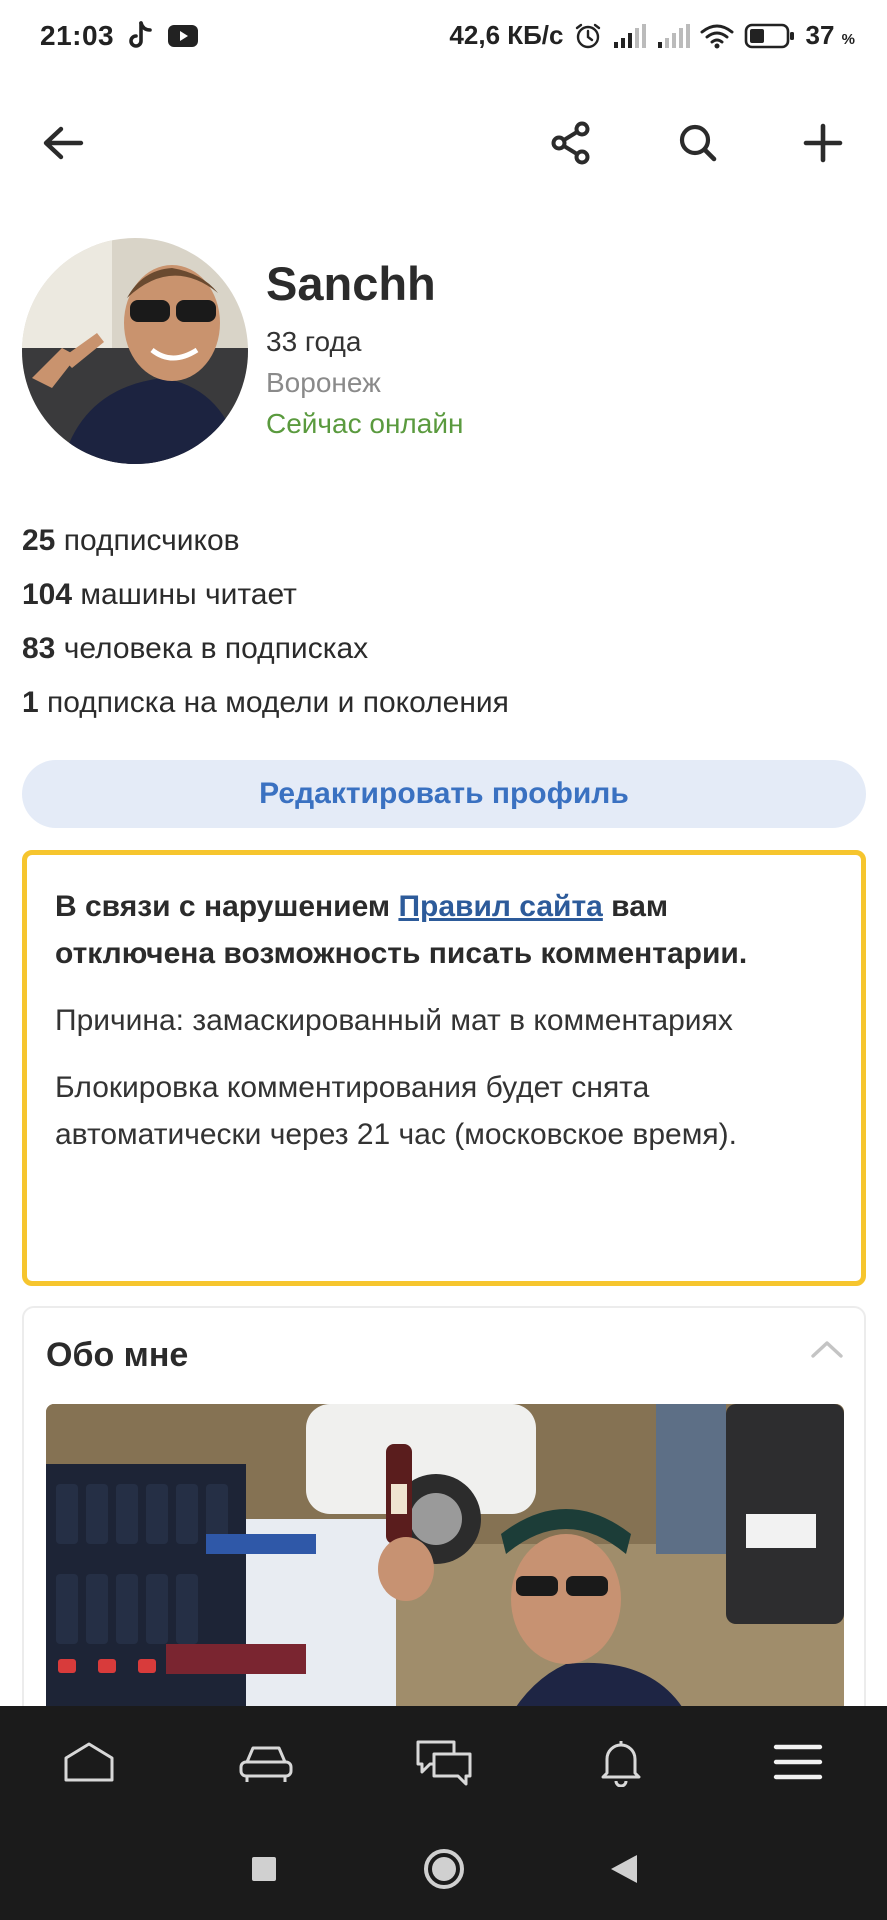 Image resolution: width=887 pixels, height=1920 pixels. I want to click on status-time: 21:03, so click(77, 35).